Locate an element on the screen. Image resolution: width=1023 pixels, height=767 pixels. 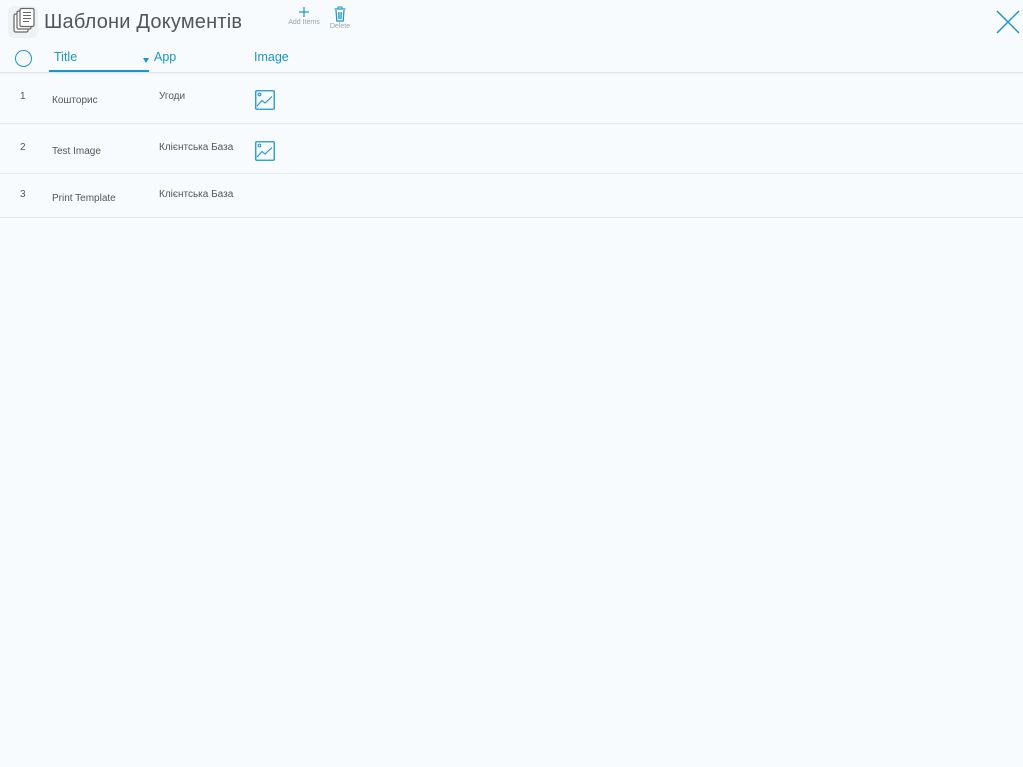
sort-descending-icon is located at coordinates (146, 60).